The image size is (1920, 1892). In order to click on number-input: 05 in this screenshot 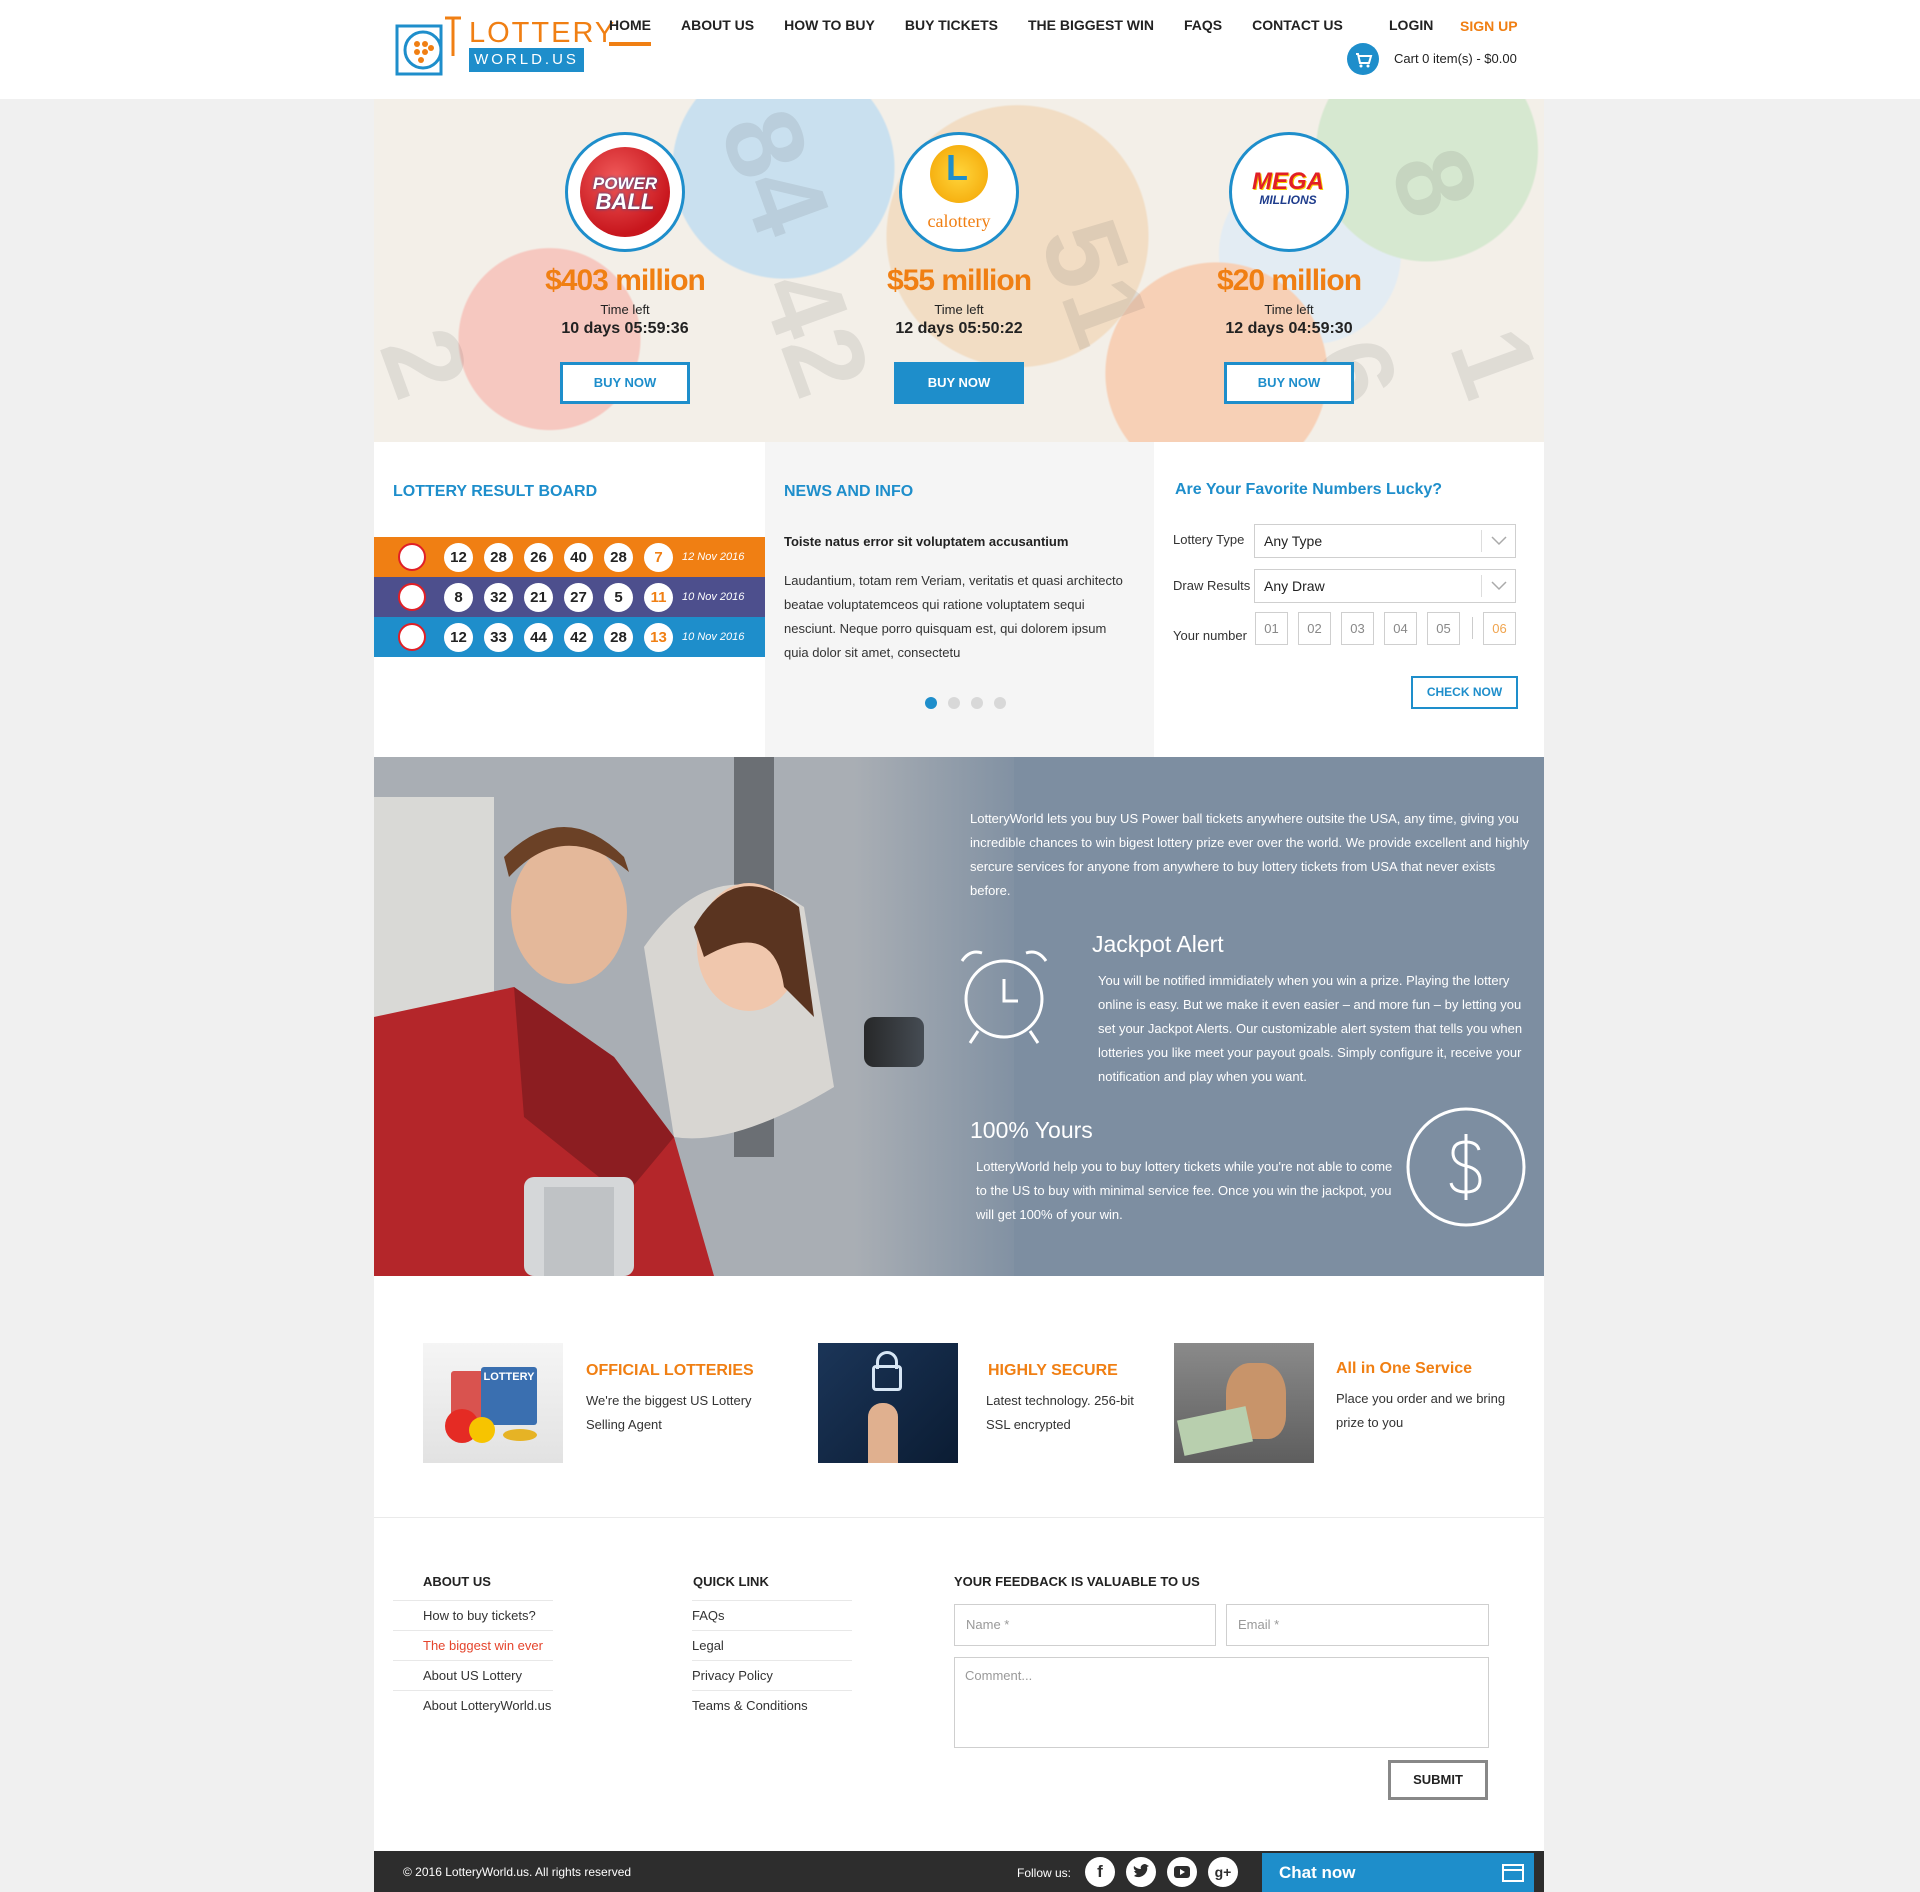, I will do `click(1443, 628)`.